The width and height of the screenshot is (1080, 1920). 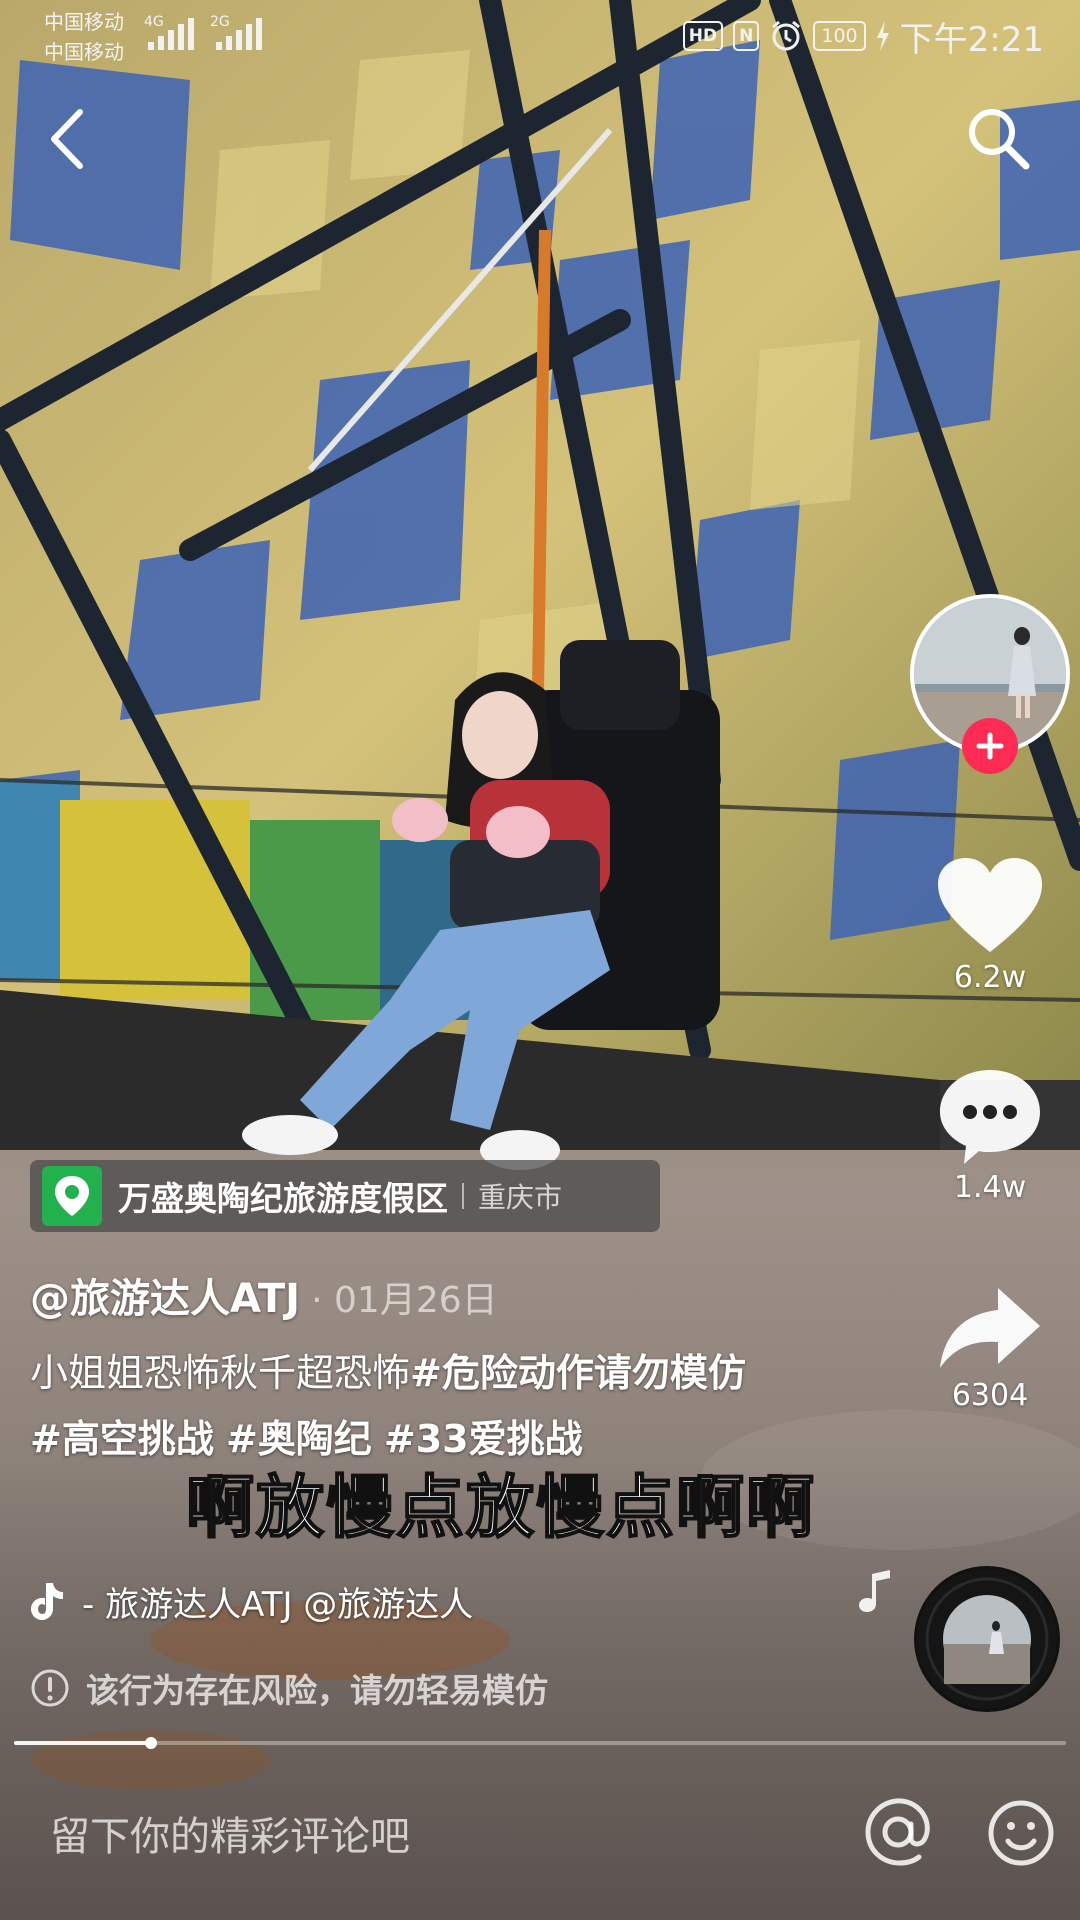 What do you see at coordinates (84, 22) in the screenshot?
I see `carrier-1-label: 中国移动` at bounding box center [84, 22].